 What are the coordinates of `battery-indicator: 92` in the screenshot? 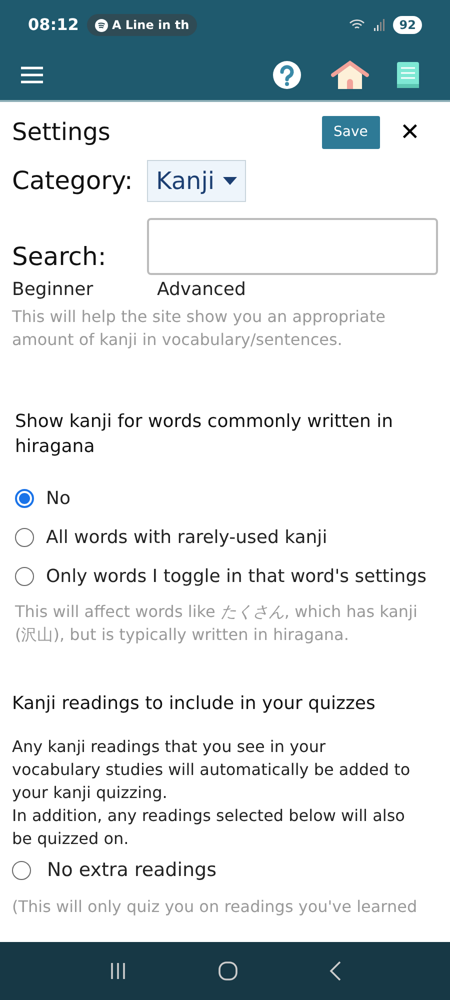 It's located at (407, 25).